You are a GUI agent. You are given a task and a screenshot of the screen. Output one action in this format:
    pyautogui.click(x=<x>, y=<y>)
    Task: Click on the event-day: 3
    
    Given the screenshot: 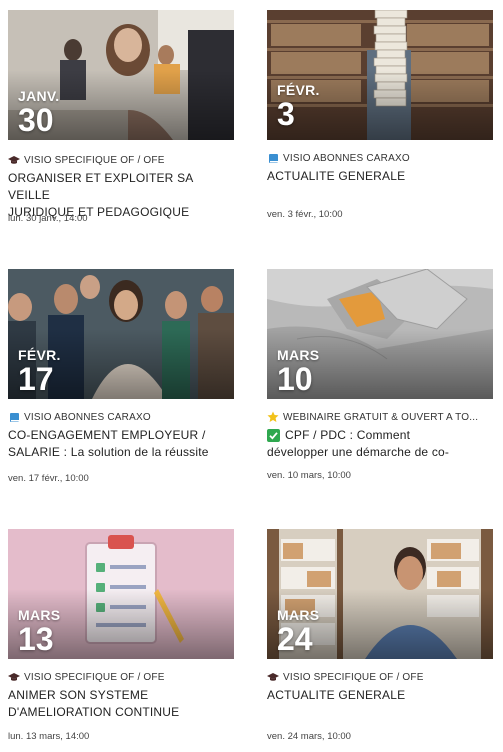 What is the action you would take?
    pyautogui.click(x=286, y=114)
    